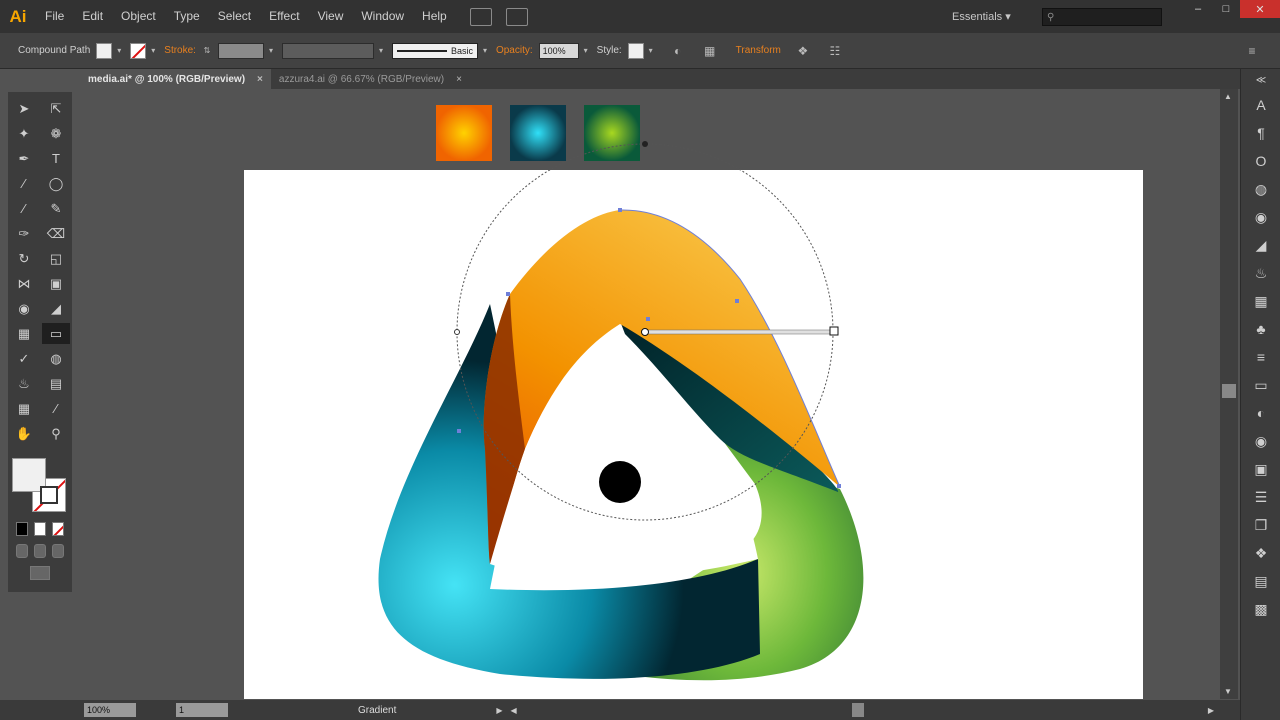  I want to click on menu-type: Type, so click(187, 16).